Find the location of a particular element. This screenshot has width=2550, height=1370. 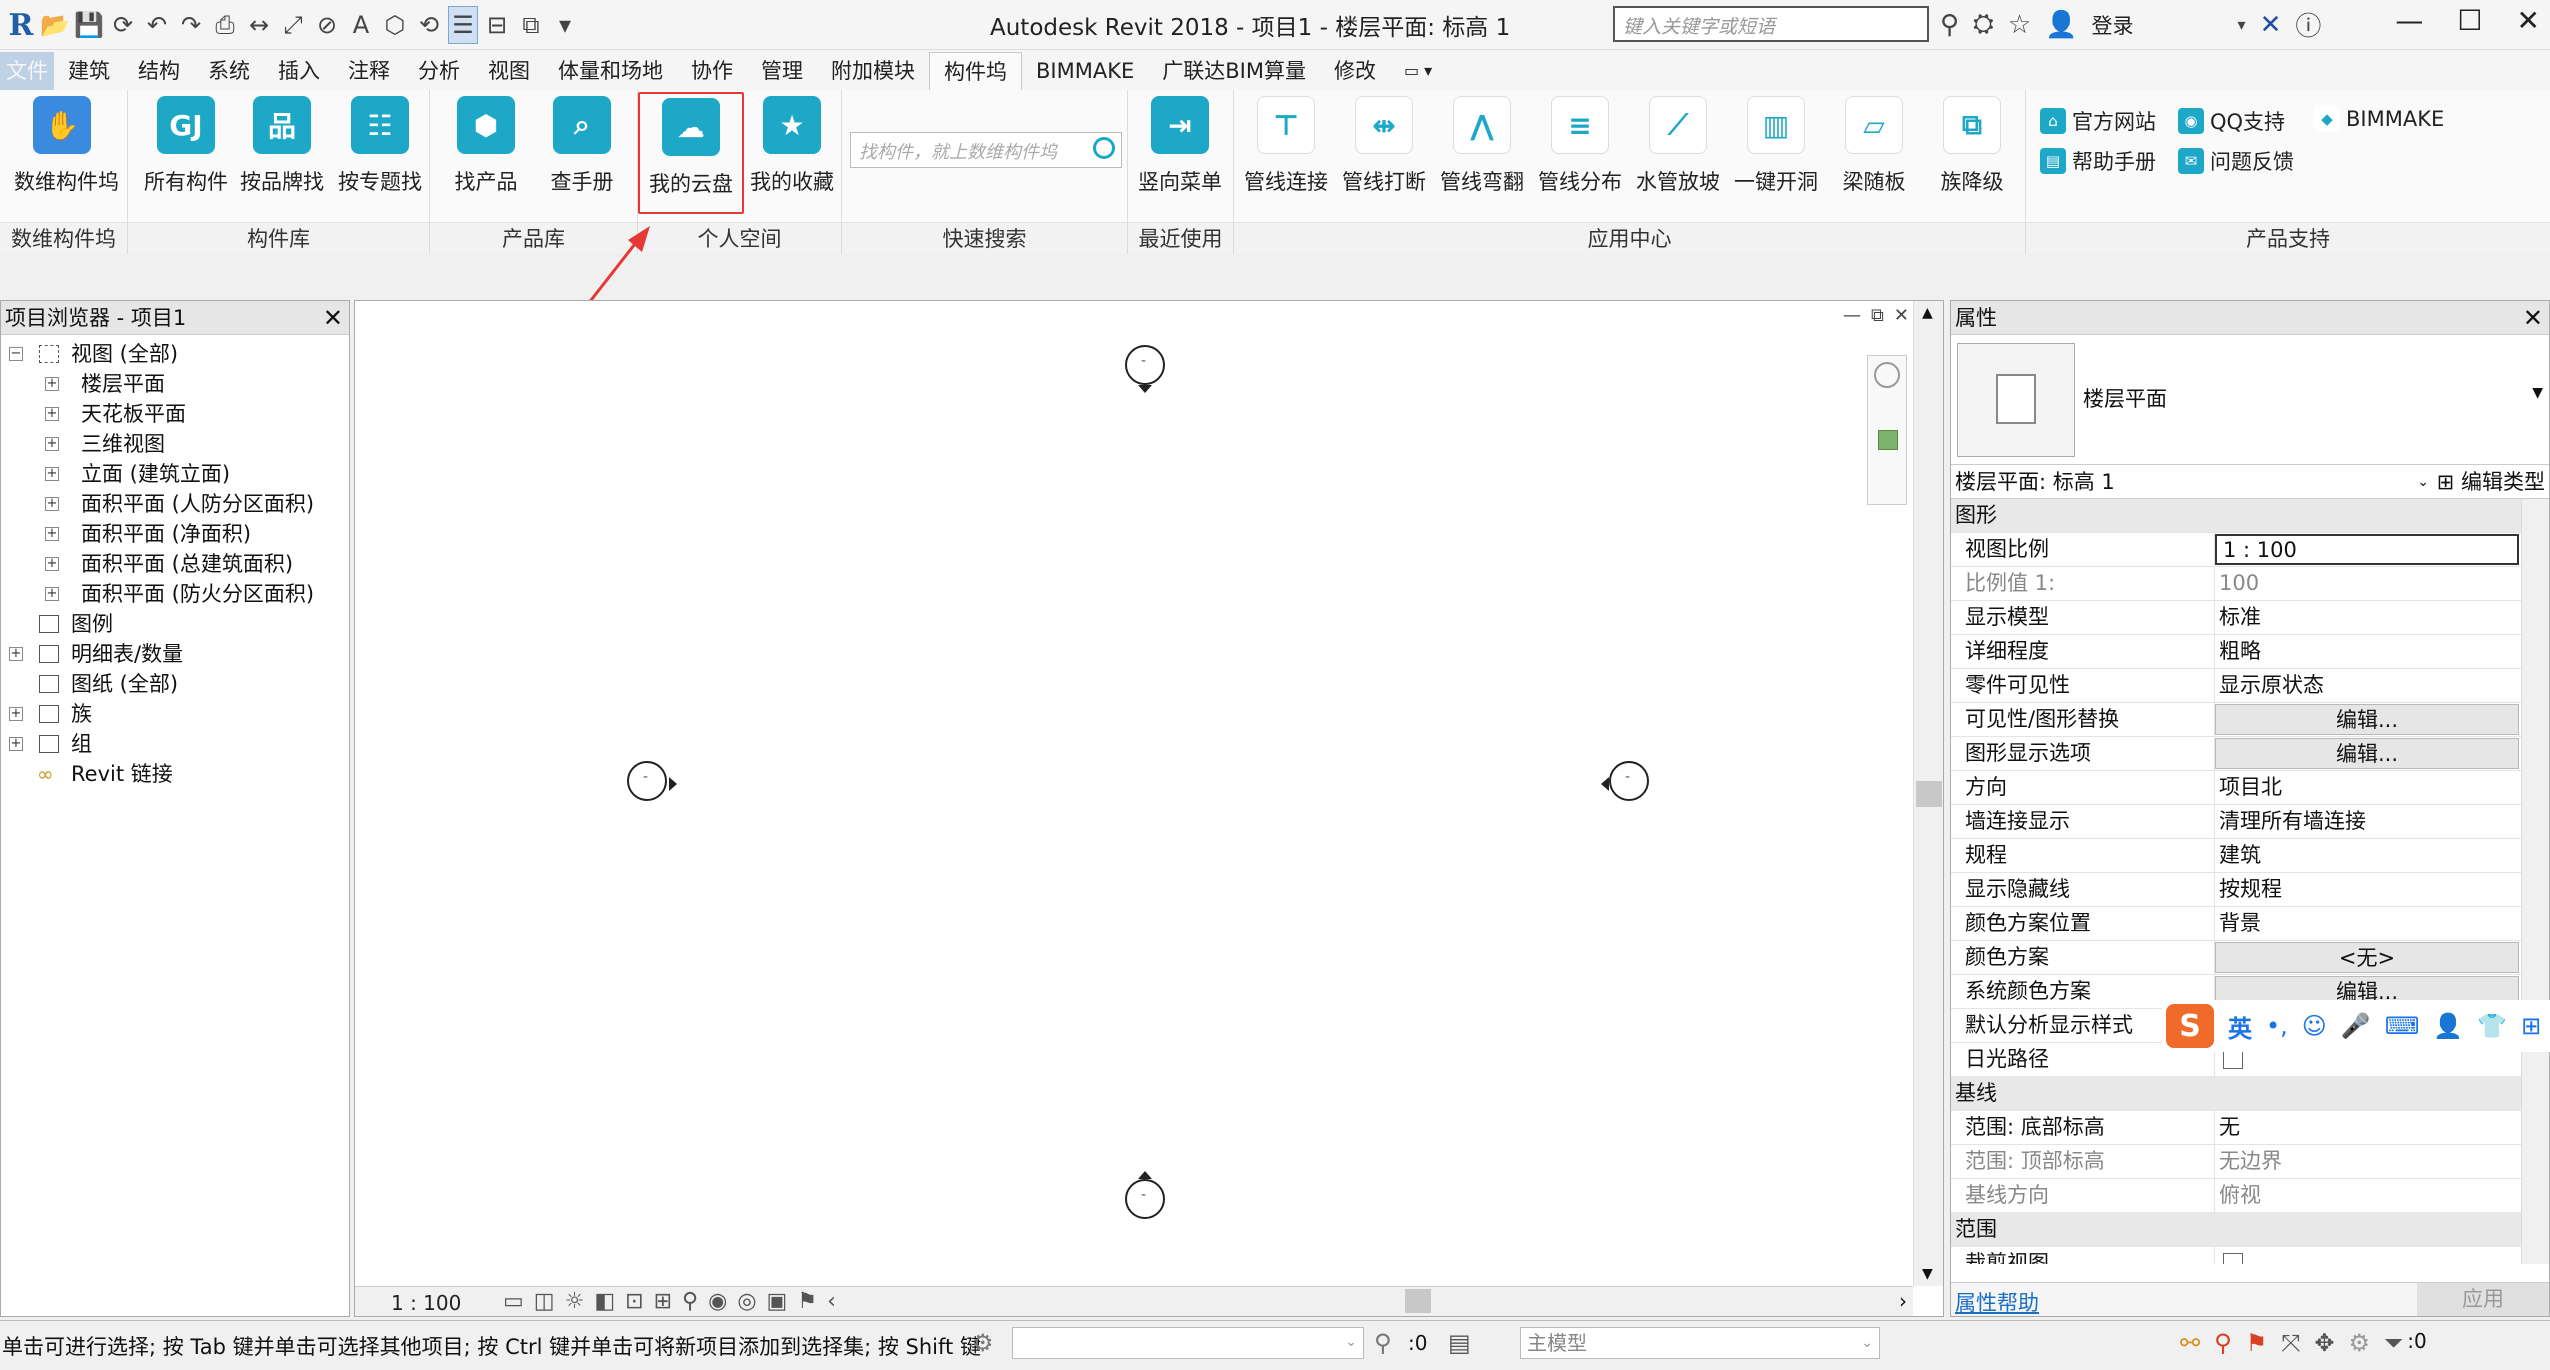

user-account-icon: 👤 is located at coordinates (2448, 1026).